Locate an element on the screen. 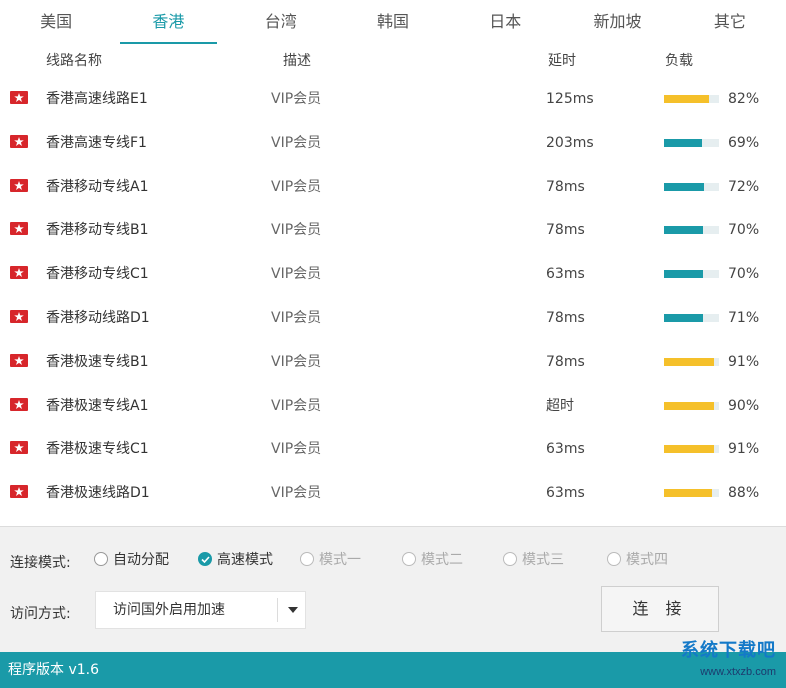 Image resolution: width=786 pixels, height=688 pixels. route-row: 香港高速线路E1 VIP会员 125ms 82% is located at coordinates (393, 100).